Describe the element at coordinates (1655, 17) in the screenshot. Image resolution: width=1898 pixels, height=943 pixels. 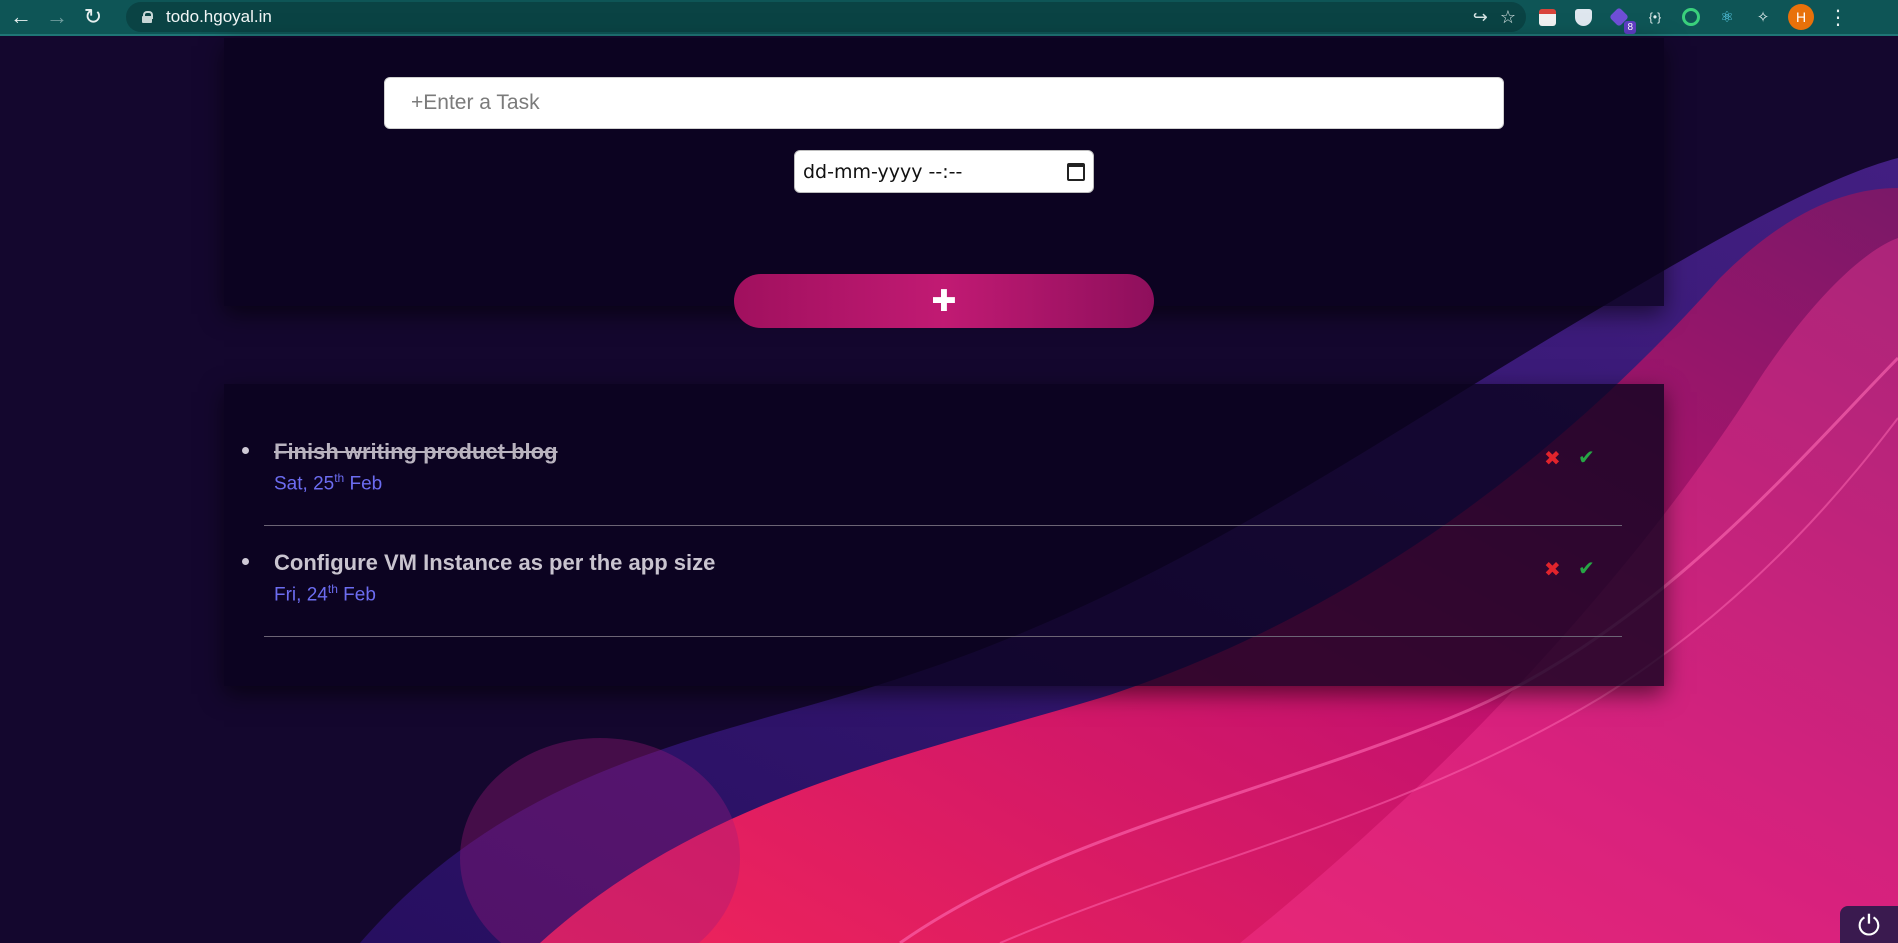
I see `braces-ext-icon: {•}` at that location.